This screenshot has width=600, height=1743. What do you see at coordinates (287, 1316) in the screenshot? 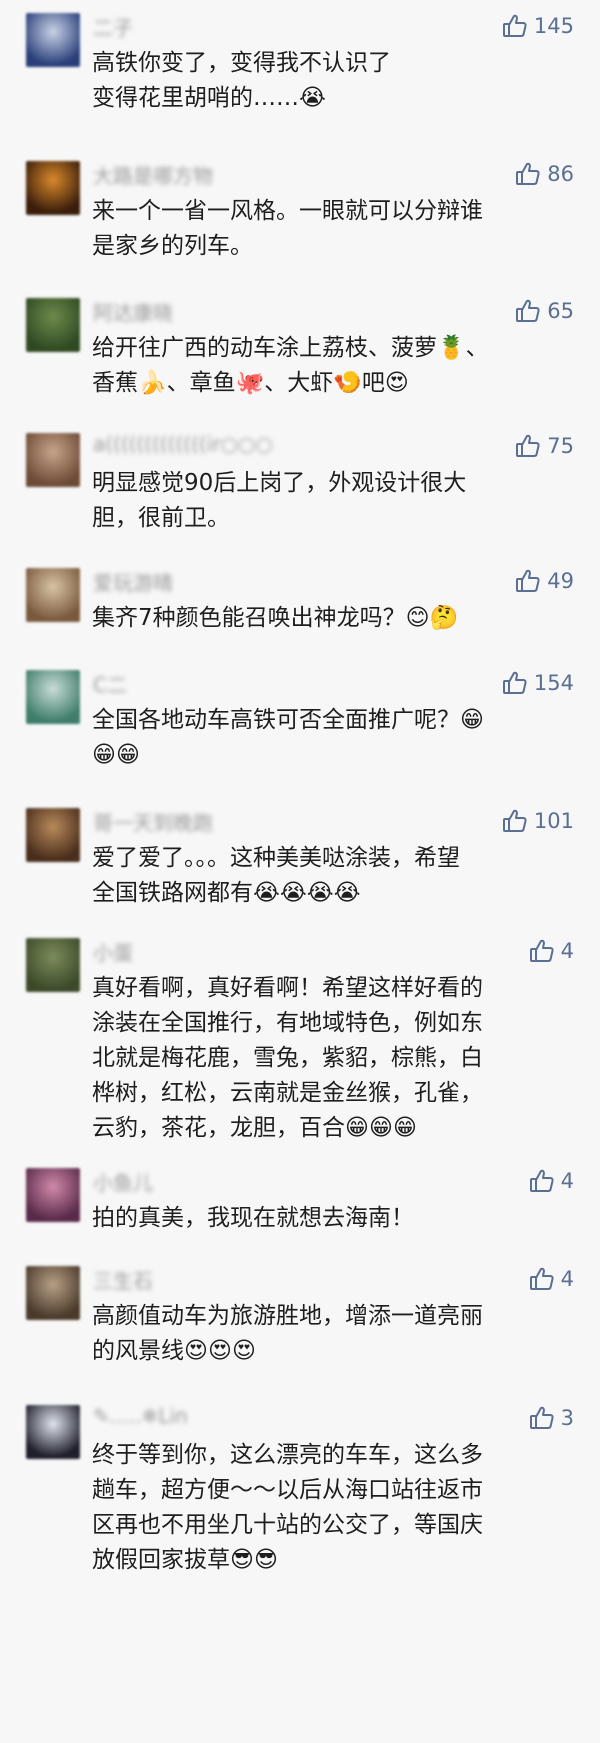
I see `comment-text-line: 高颜值动车为旅游胜地，增添一道亮丽` at bounding box center [287, 1316].